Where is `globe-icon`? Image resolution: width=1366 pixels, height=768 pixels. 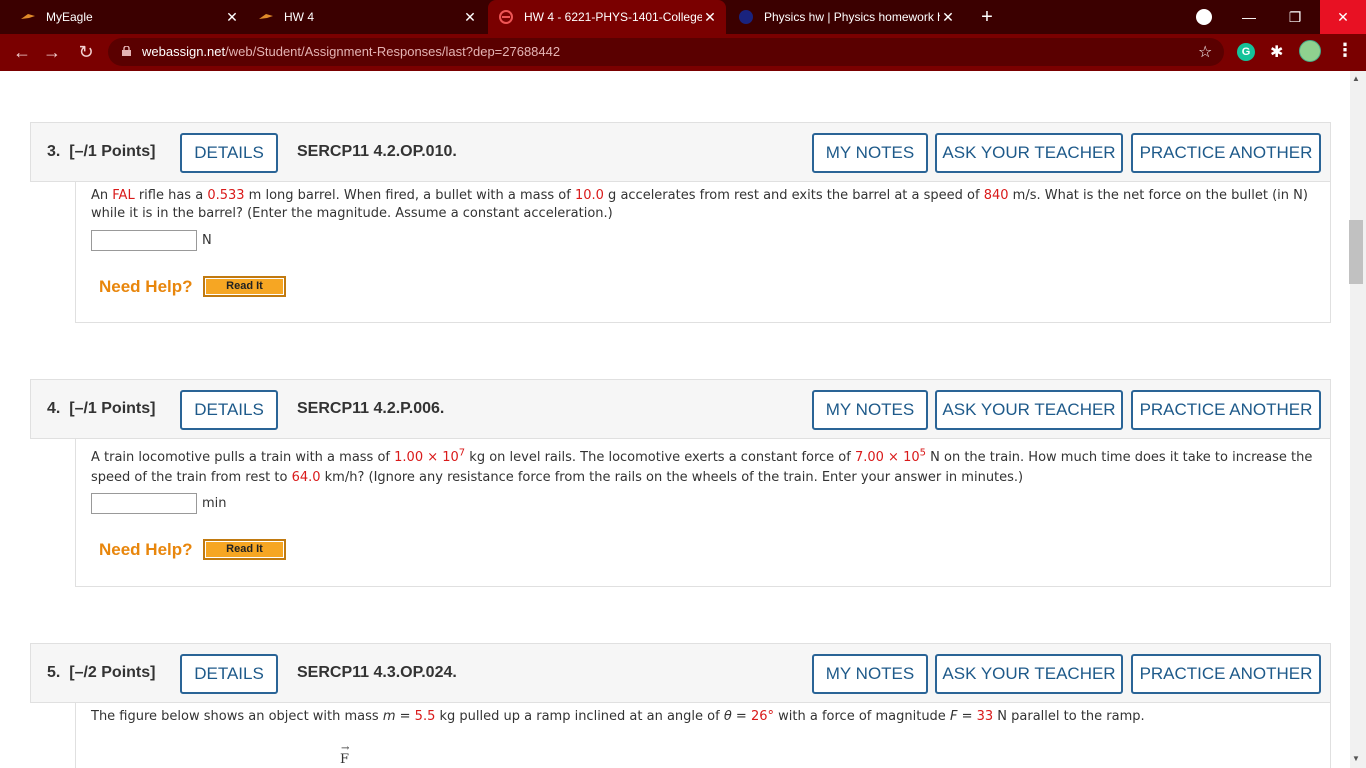 globe-icon is located at coordinates (746, 17).